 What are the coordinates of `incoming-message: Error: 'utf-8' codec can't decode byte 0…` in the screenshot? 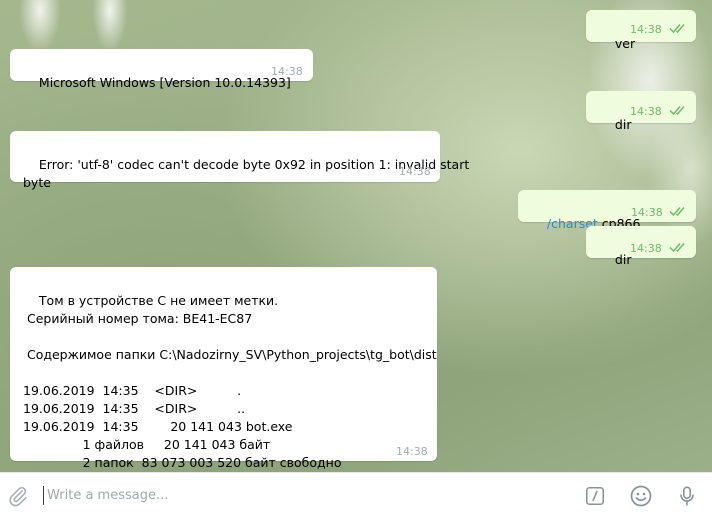 It's located at (239, 160).